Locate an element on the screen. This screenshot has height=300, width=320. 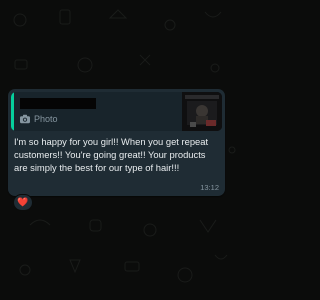
quoted-preview: Photo is located at coordinates (38, 119).